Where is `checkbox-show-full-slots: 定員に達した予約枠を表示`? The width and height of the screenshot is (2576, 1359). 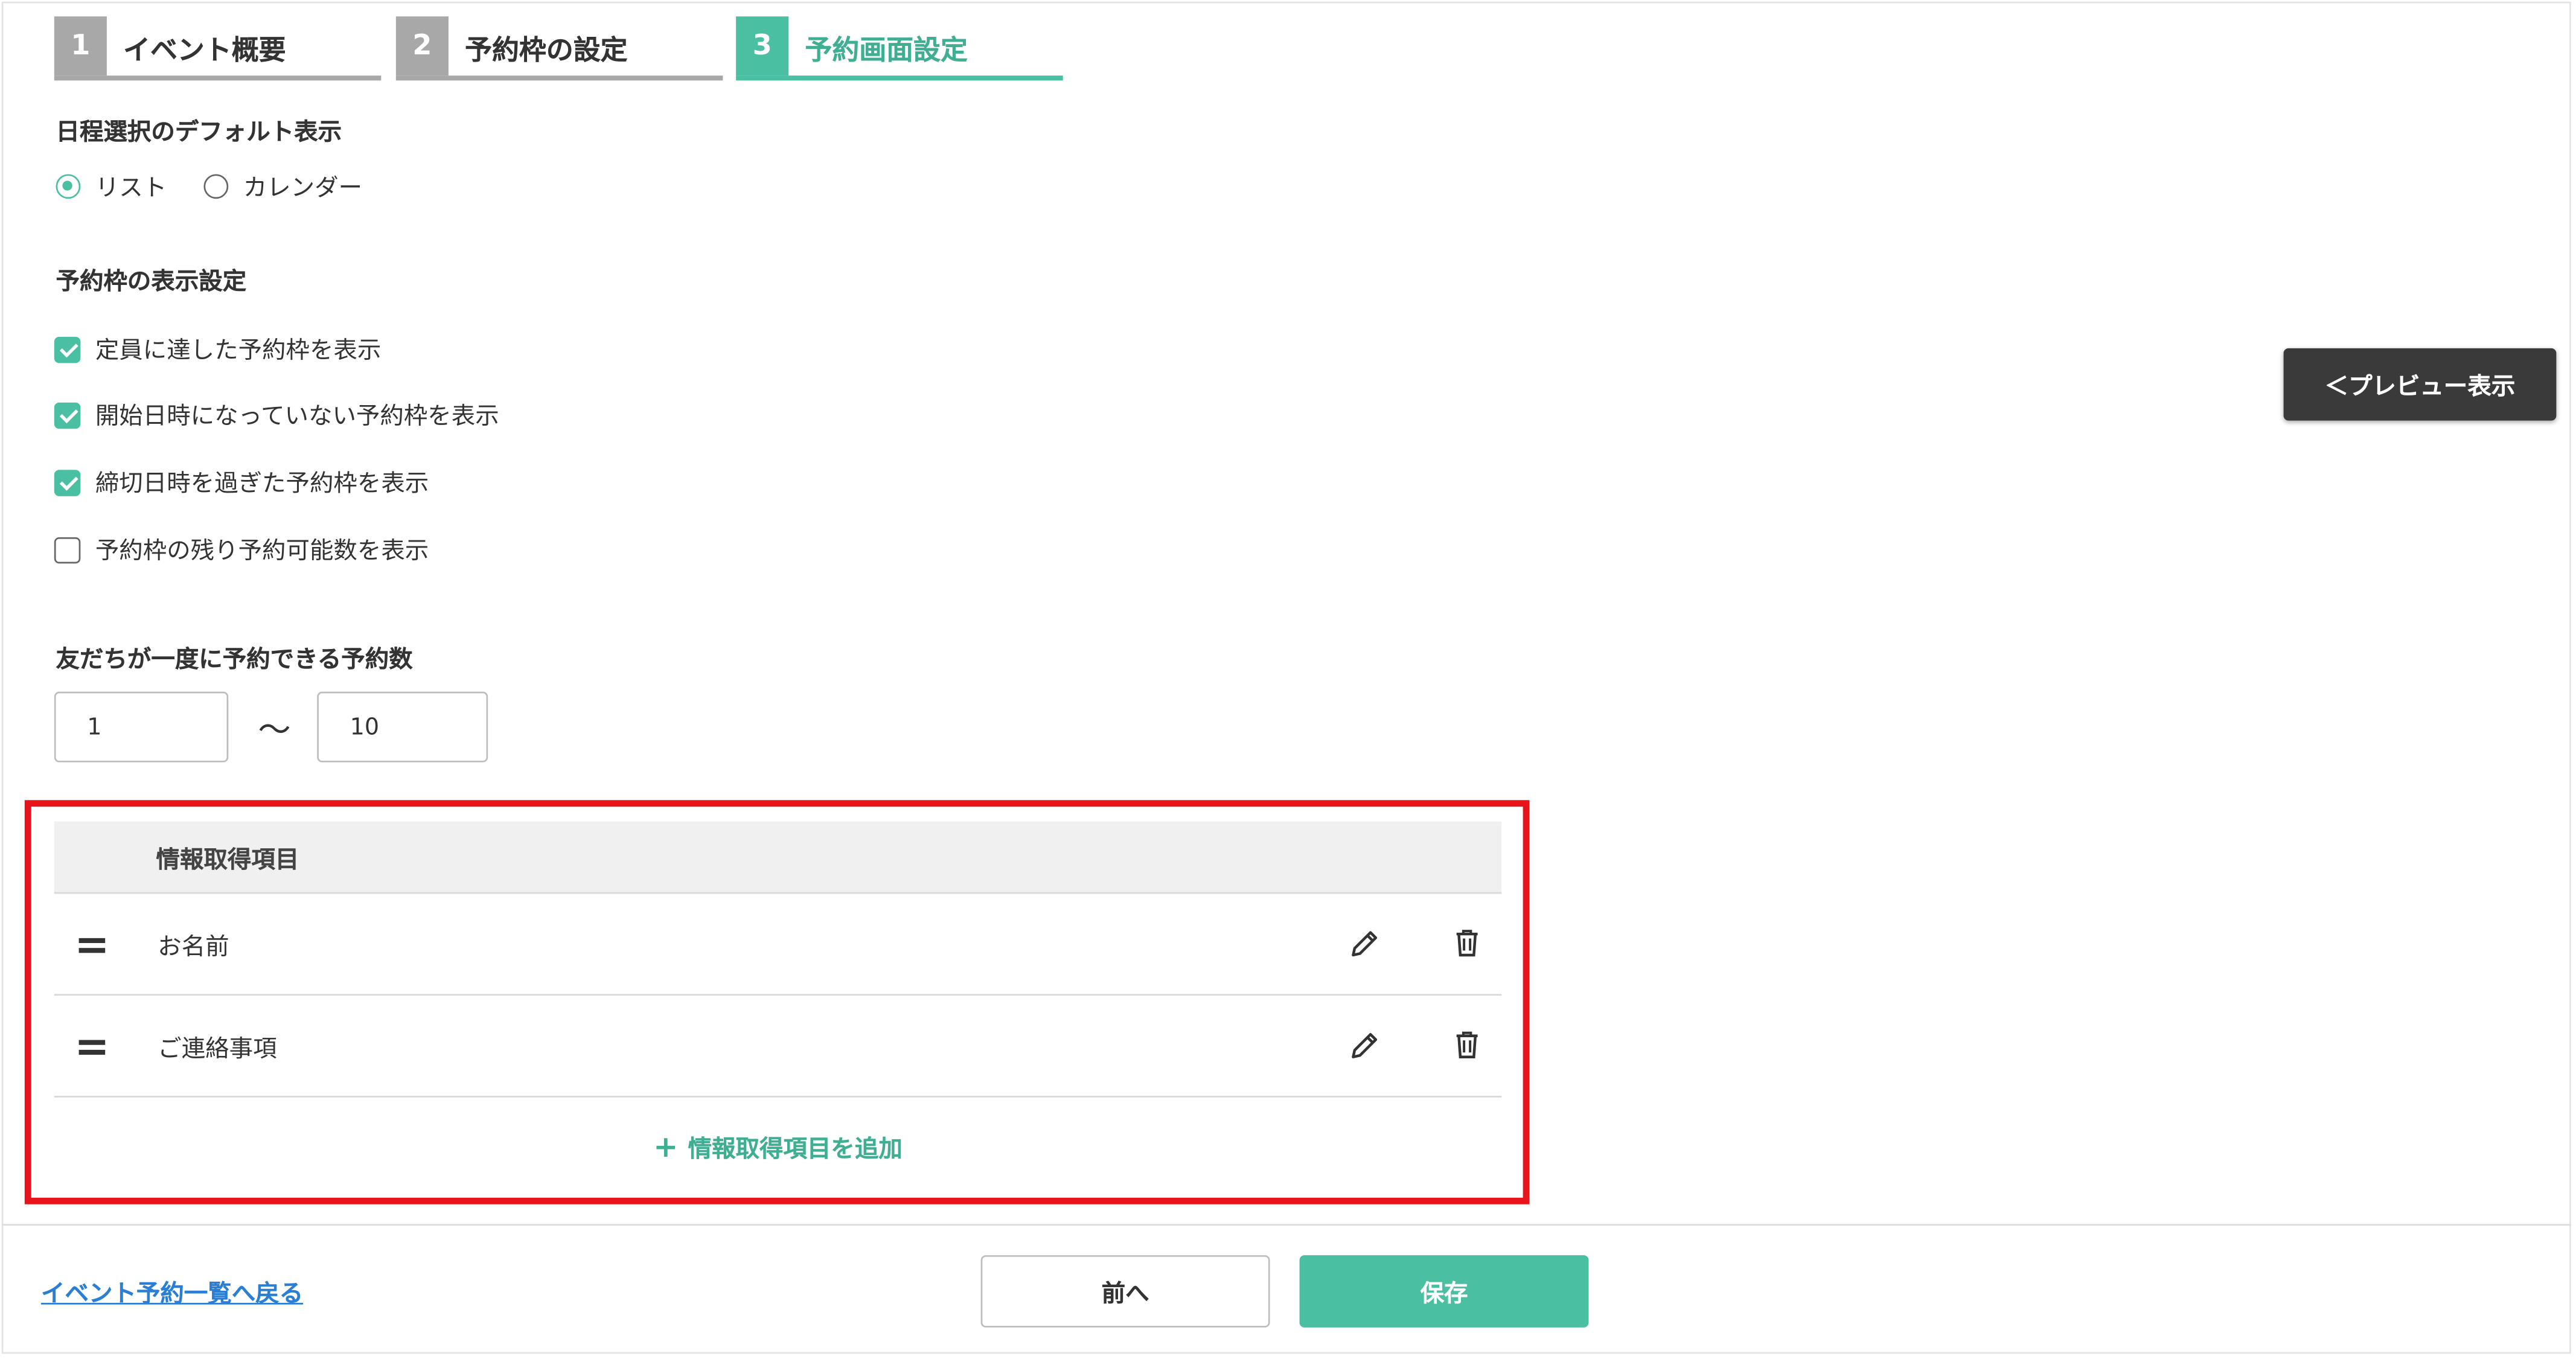
checkbox-show-full-slots: 定員に達した予約枠を表示 is located at coordinates (218, 349).